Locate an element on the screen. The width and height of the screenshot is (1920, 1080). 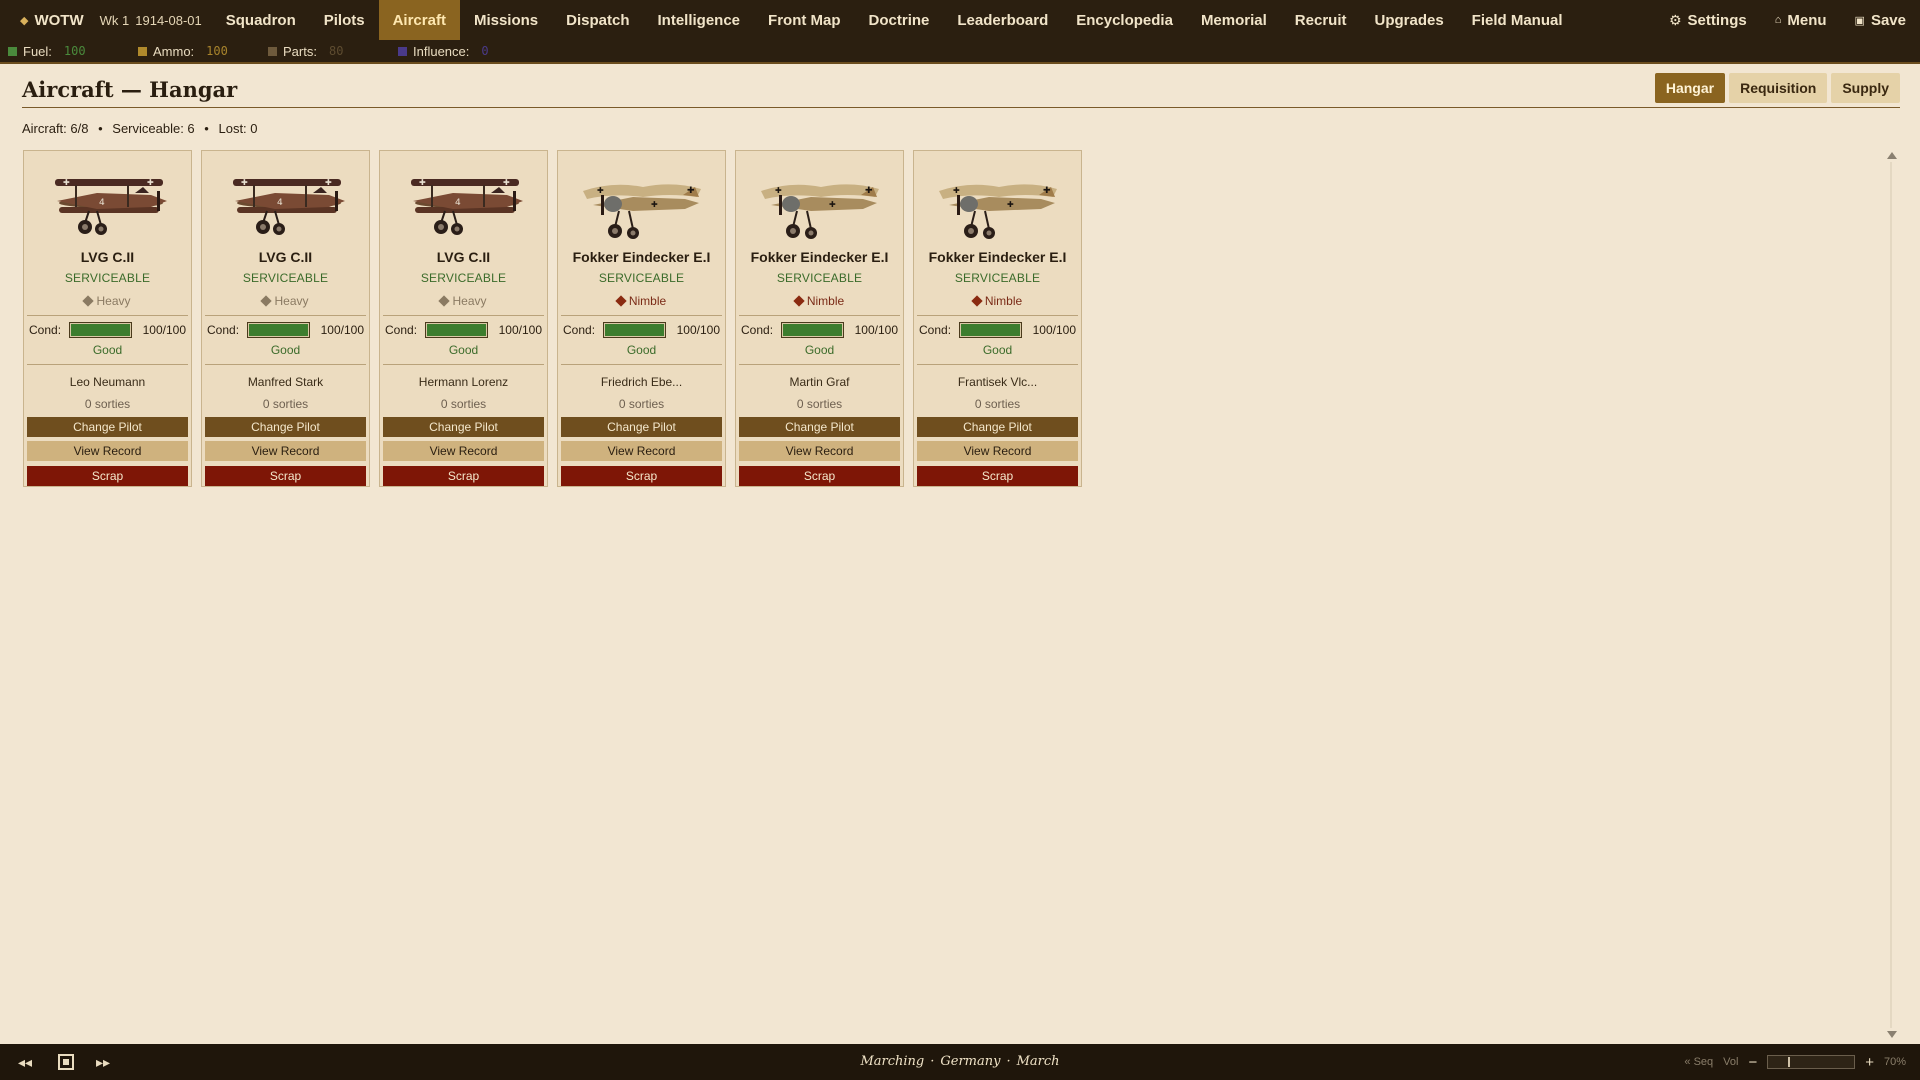
tab-requisition: Requisition is located at coordinates (1778, 87).